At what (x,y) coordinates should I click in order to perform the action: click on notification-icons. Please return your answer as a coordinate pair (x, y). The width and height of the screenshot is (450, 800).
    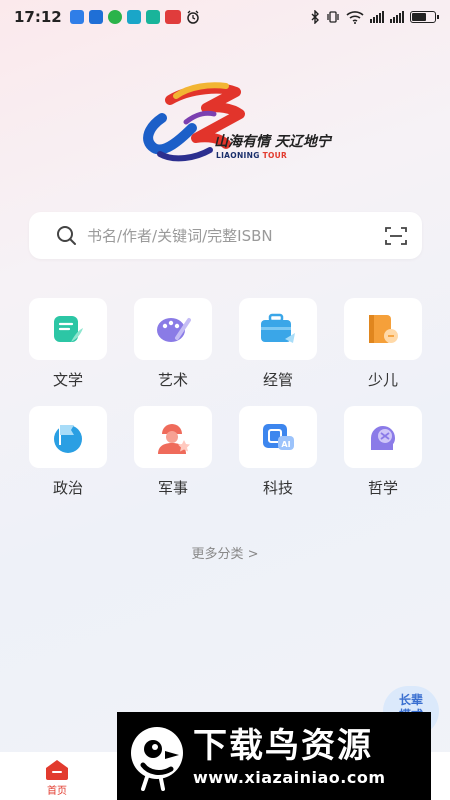
    Looking at the image, I should click on (134, 17).